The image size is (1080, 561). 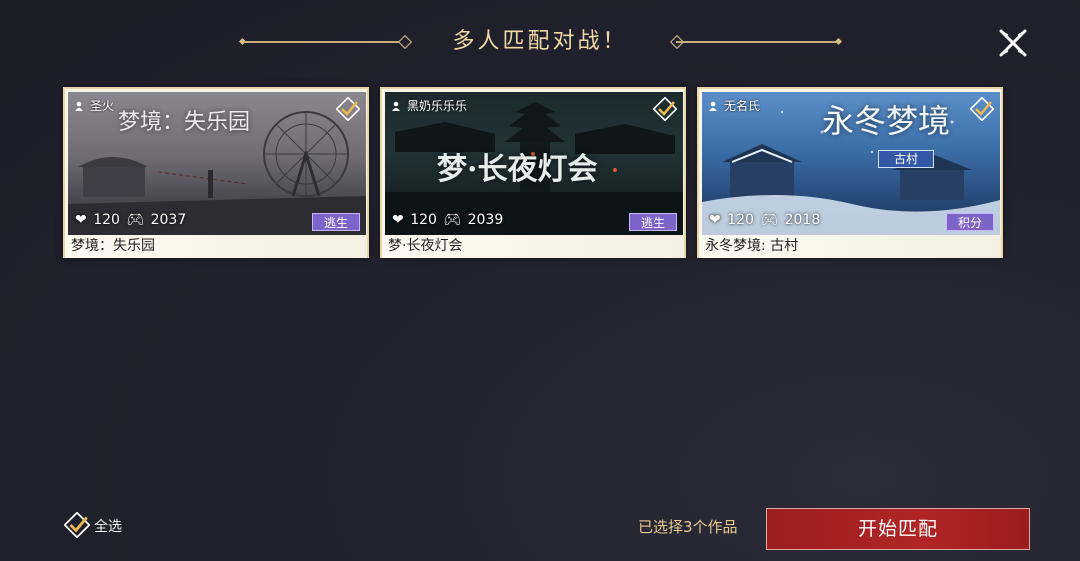 What do you see at coordinates (92, 525) in the screenshot?
I see `select-all-toggle: 全选` at bounding box center [92, 525].